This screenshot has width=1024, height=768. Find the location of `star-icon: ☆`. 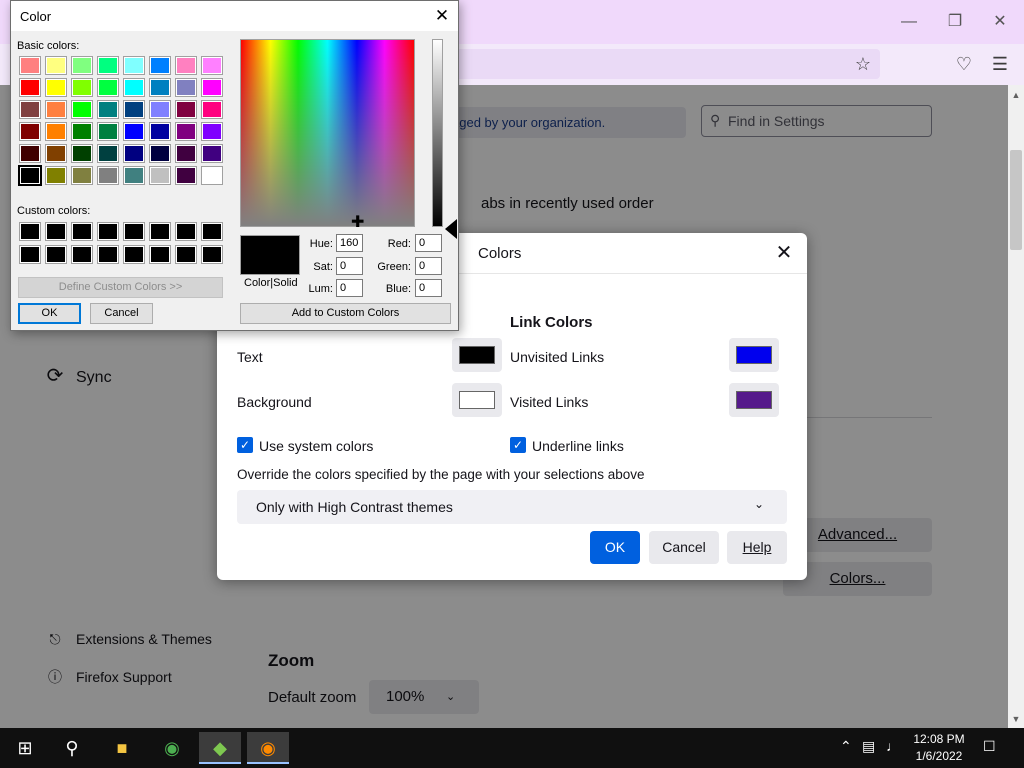

star-icon: ☆ is located at coordinates (863, 64).